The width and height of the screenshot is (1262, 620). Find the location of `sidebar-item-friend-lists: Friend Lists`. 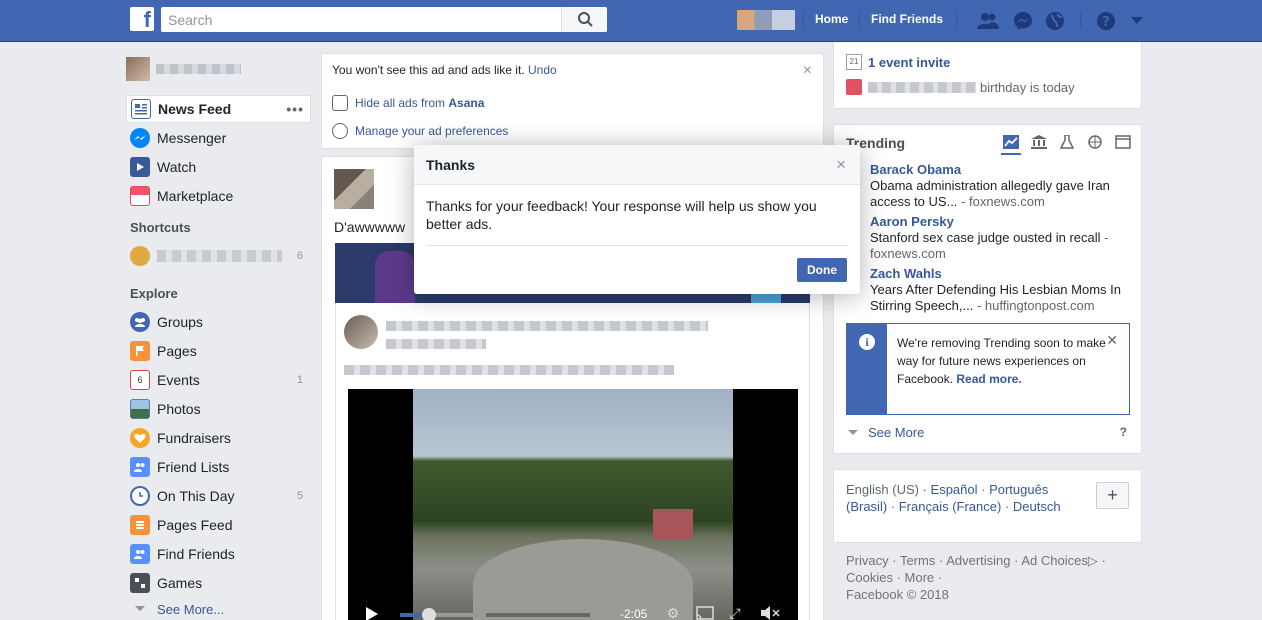

sidebar-item-friend-lists: Friend Lists is located at coordinates (218, 466).